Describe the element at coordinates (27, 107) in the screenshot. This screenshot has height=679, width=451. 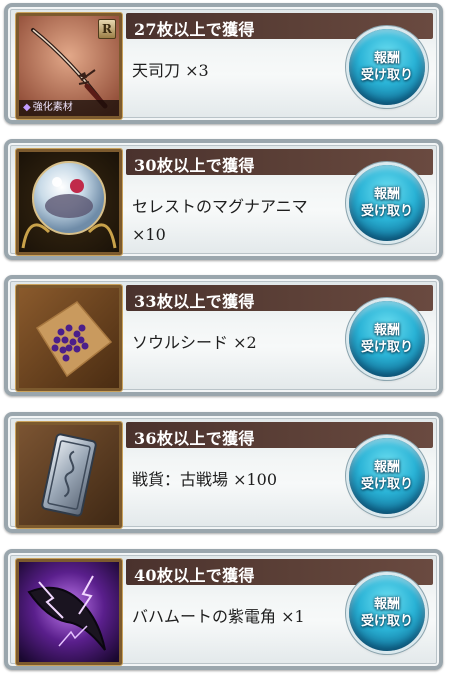
I see `gem-icon: ◆` at that location.